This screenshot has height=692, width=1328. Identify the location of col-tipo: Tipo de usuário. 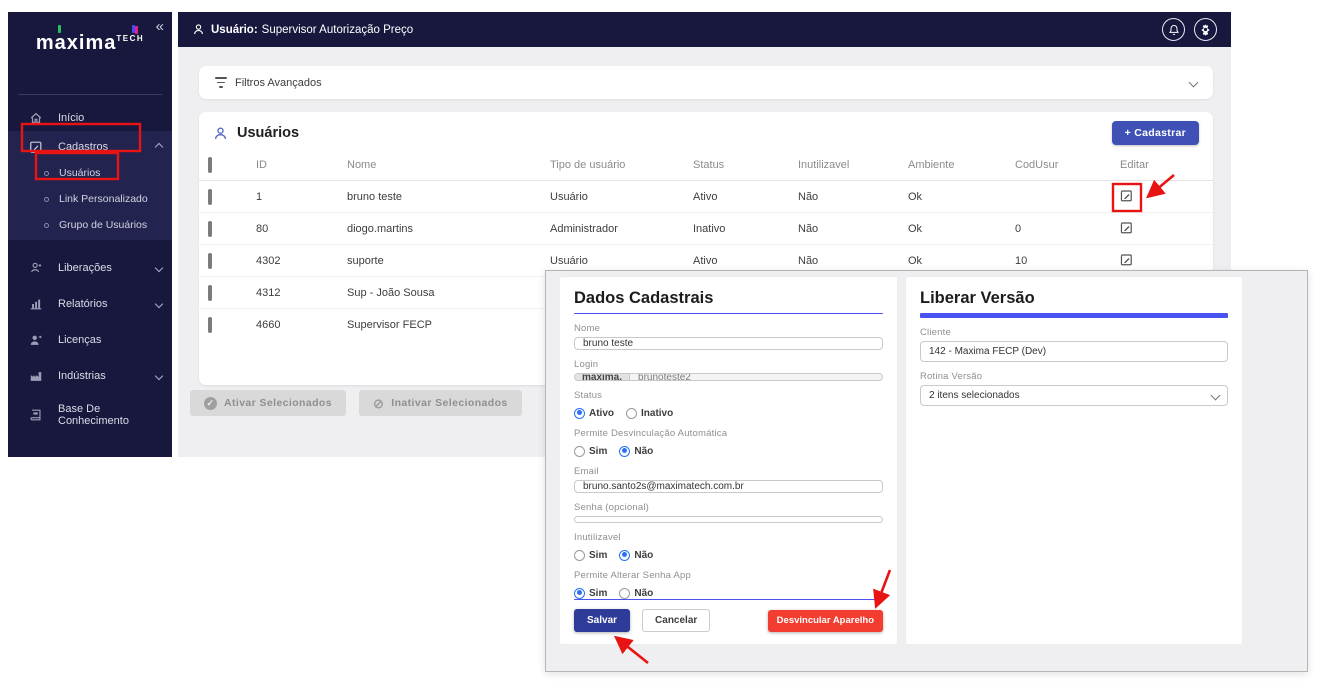
(588, 164).